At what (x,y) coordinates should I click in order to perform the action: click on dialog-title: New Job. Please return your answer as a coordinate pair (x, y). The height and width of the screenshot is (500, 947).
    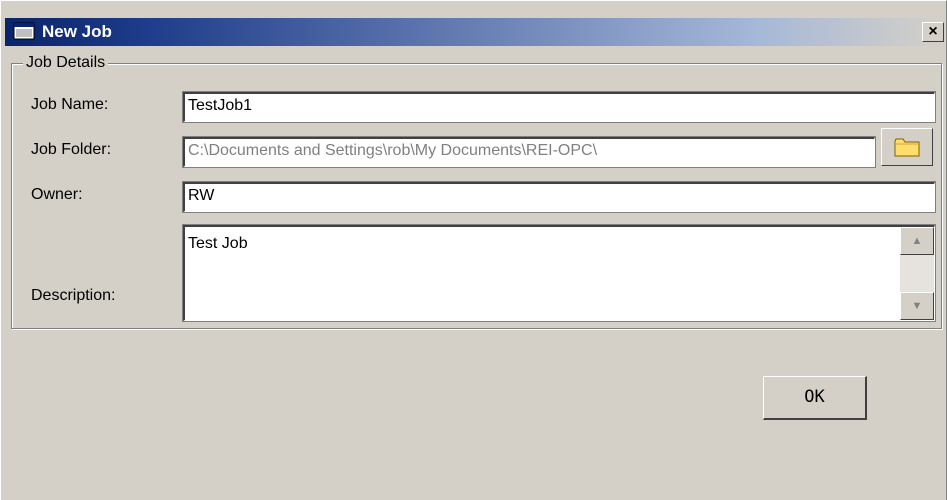
    Looking at the image, I should click on (77, 31).